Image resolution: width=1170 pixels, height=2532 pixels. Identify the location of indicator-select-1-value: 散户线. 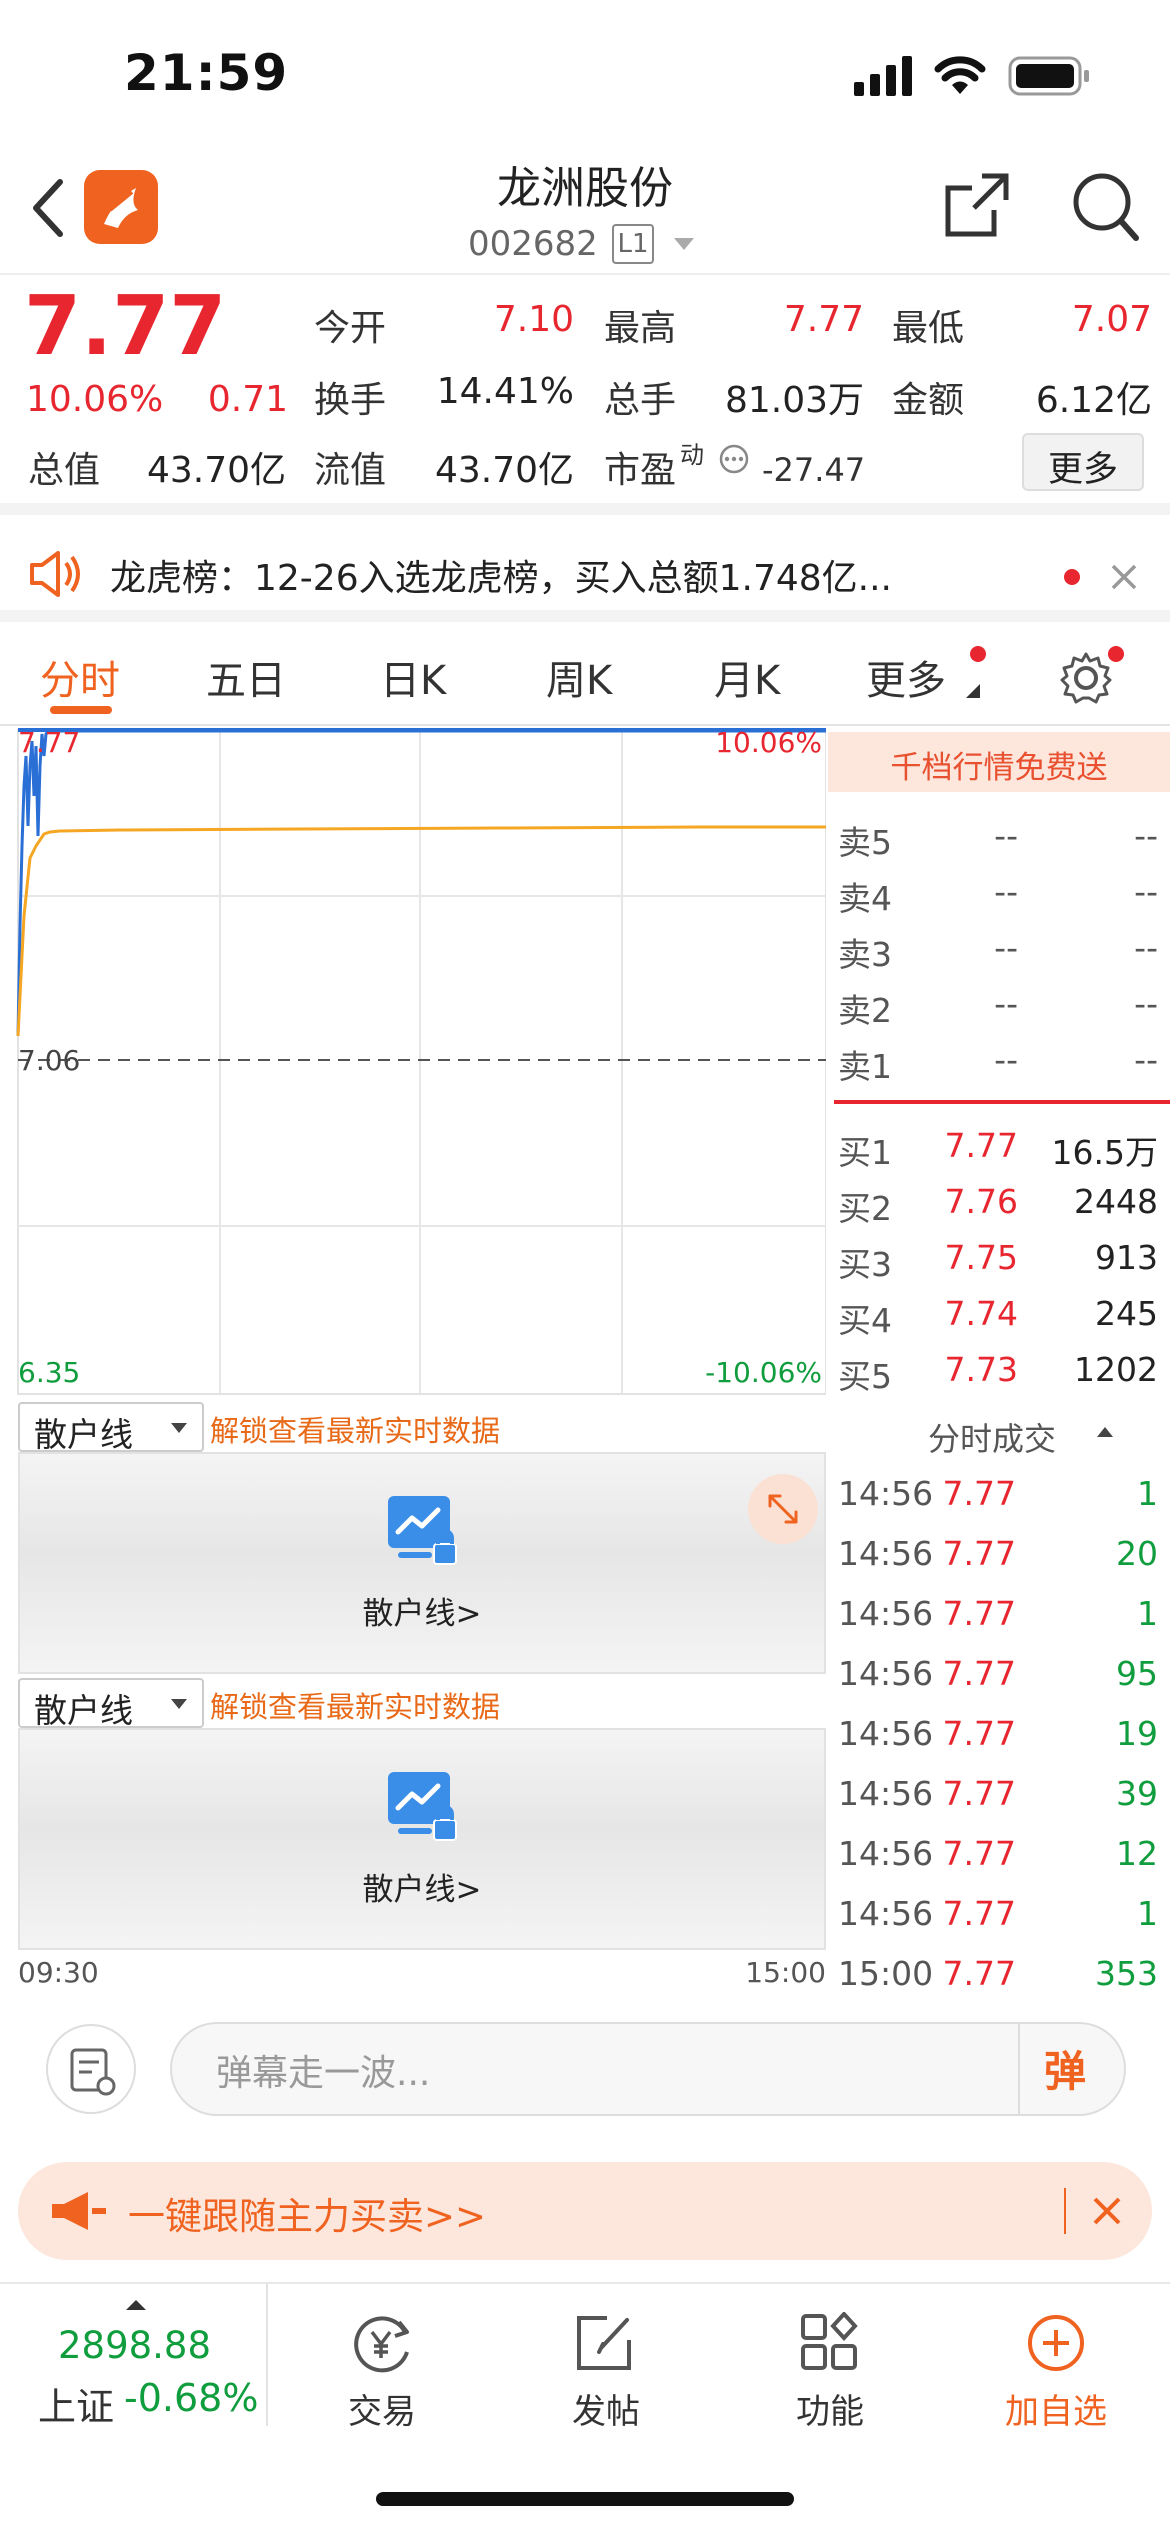
(83, 1434).